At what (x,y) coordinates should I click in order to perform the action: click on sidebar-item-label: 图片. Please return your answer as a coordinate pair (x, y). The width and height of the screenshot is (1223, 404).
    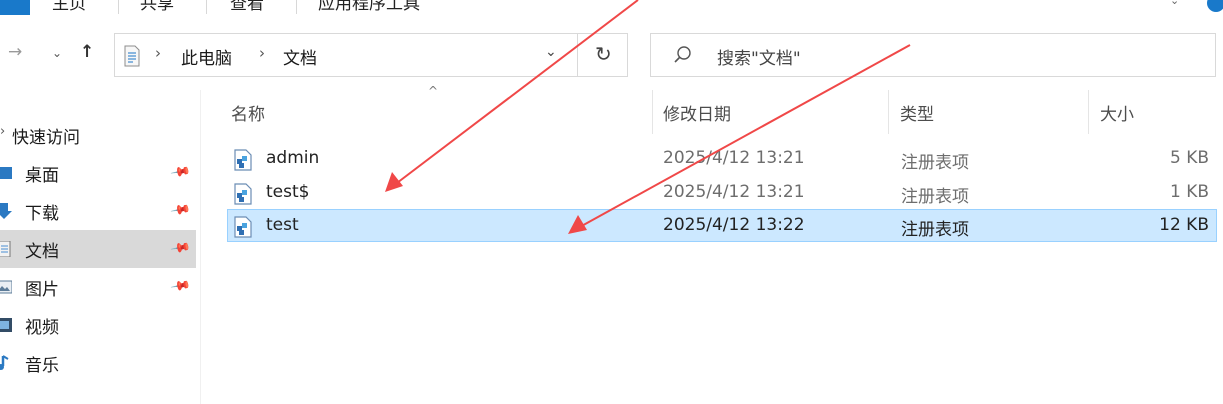
    Looking at the image, I should click on (42, 290).